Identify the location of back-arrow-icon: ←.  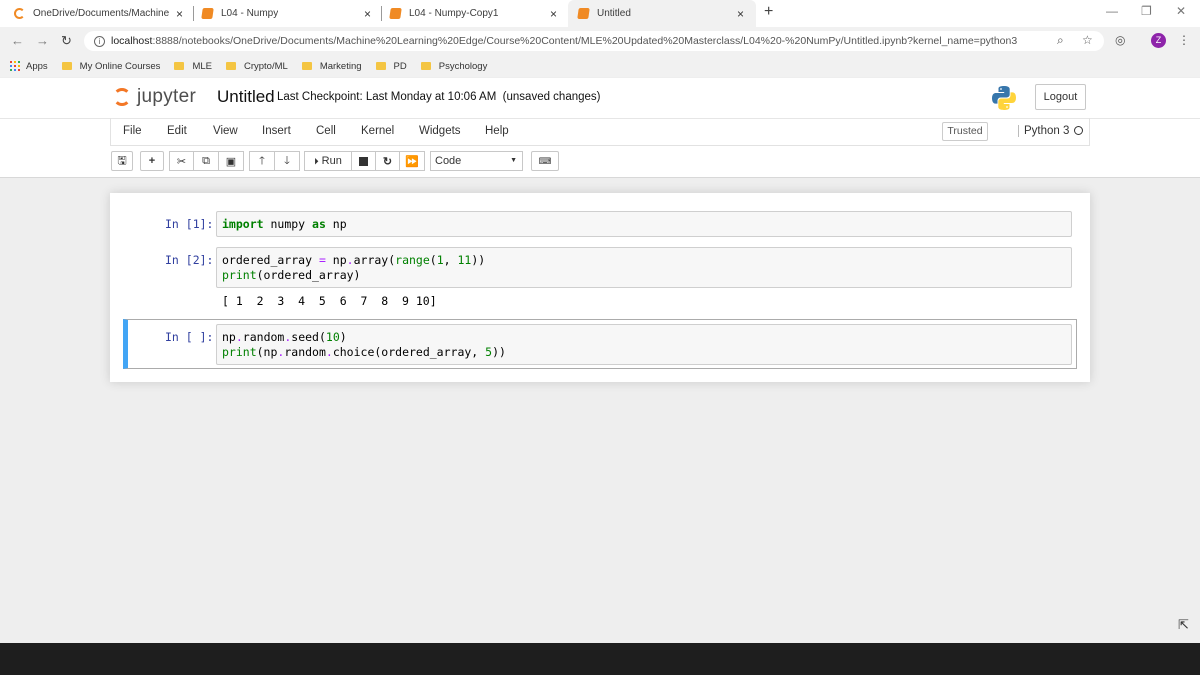
(17, 40).